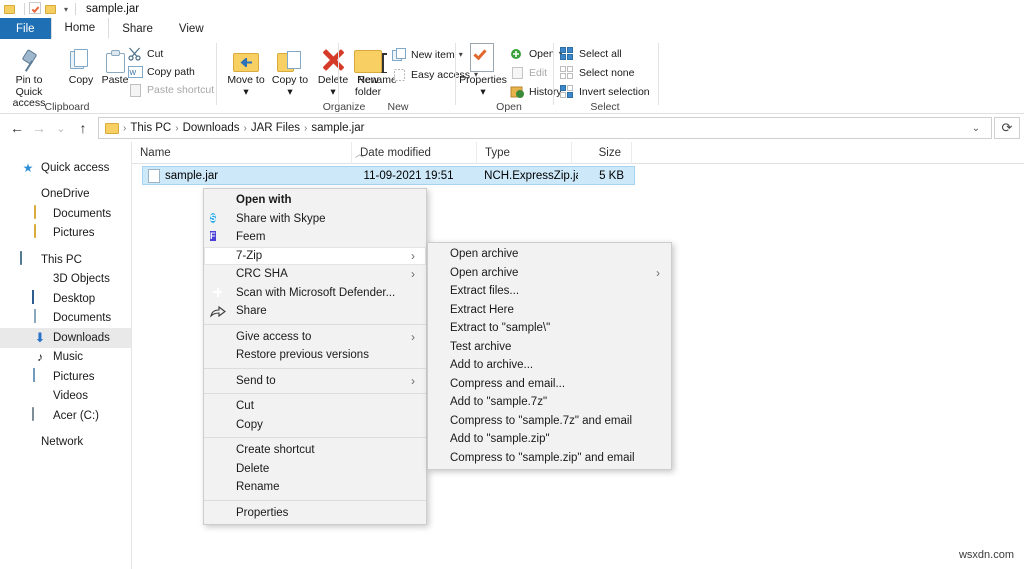 Image resolution: width=1024 pixels, height=569 pixels. I want to click on qat-new-folder-icon, so click(52, 9).